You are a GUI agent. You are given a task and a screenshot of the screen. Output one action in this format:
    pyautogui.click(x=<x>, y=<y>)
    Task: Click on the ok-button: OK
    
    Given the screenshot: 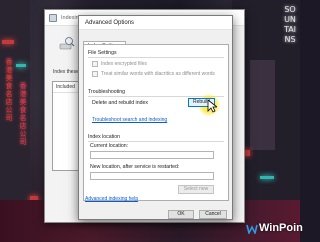 What is the action you would take?
    pyautogui.click(x=181, y=214)
    